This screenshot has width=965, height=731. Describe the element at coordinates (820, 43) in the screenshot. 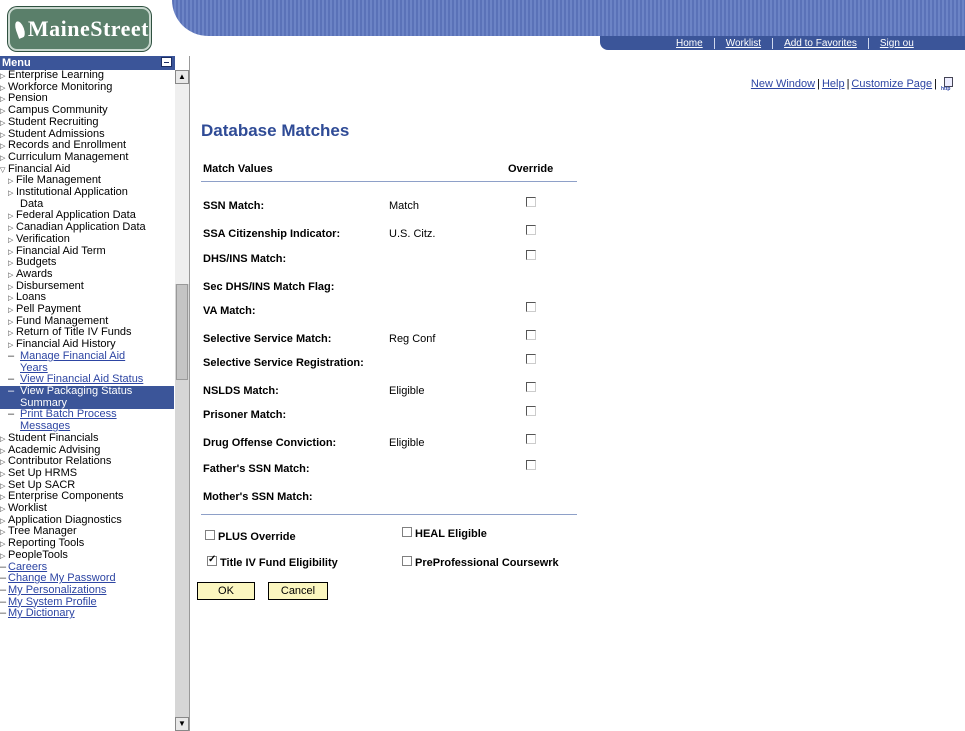

I see `nav-add-to-favorites-link: Add to Favorites` at that location.